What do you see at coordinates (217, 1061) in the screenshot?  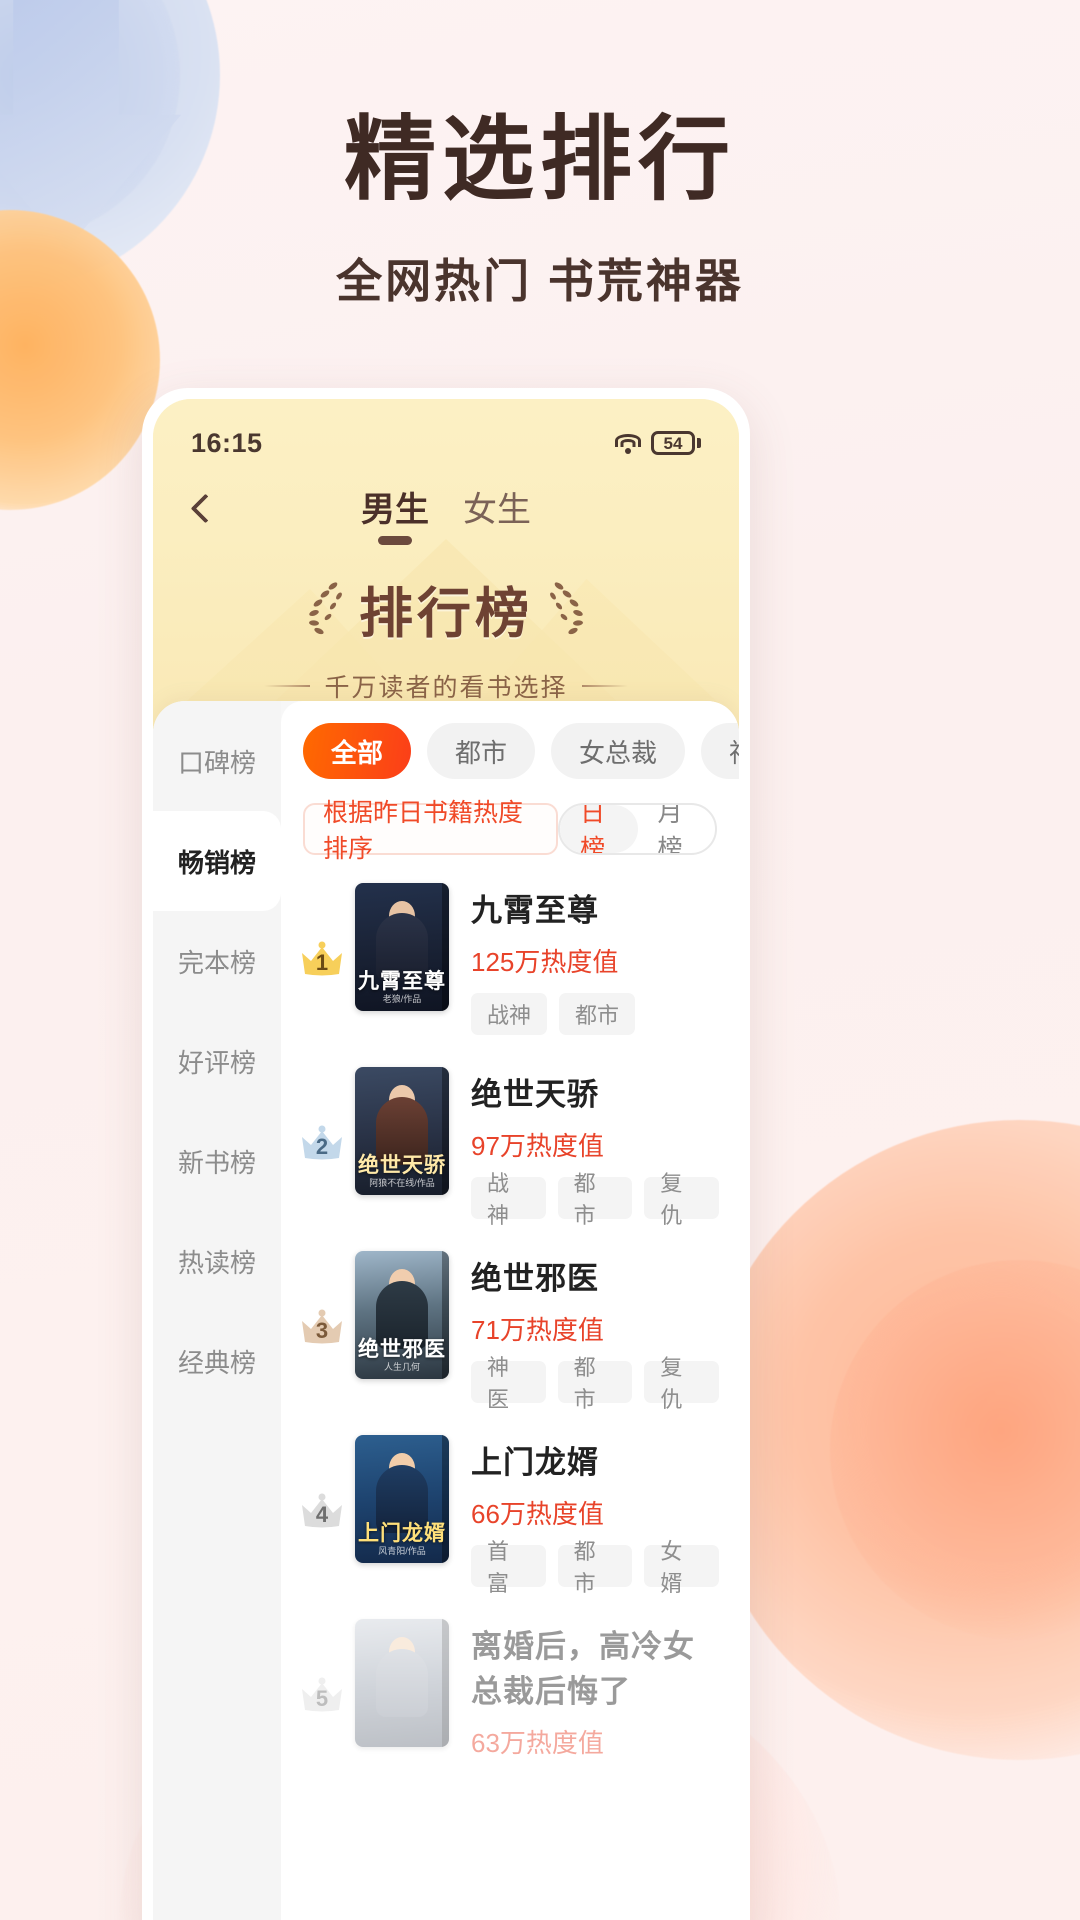 I see `sidebar-item-haoping: 好评榜` at bounding box center [217, 1061].